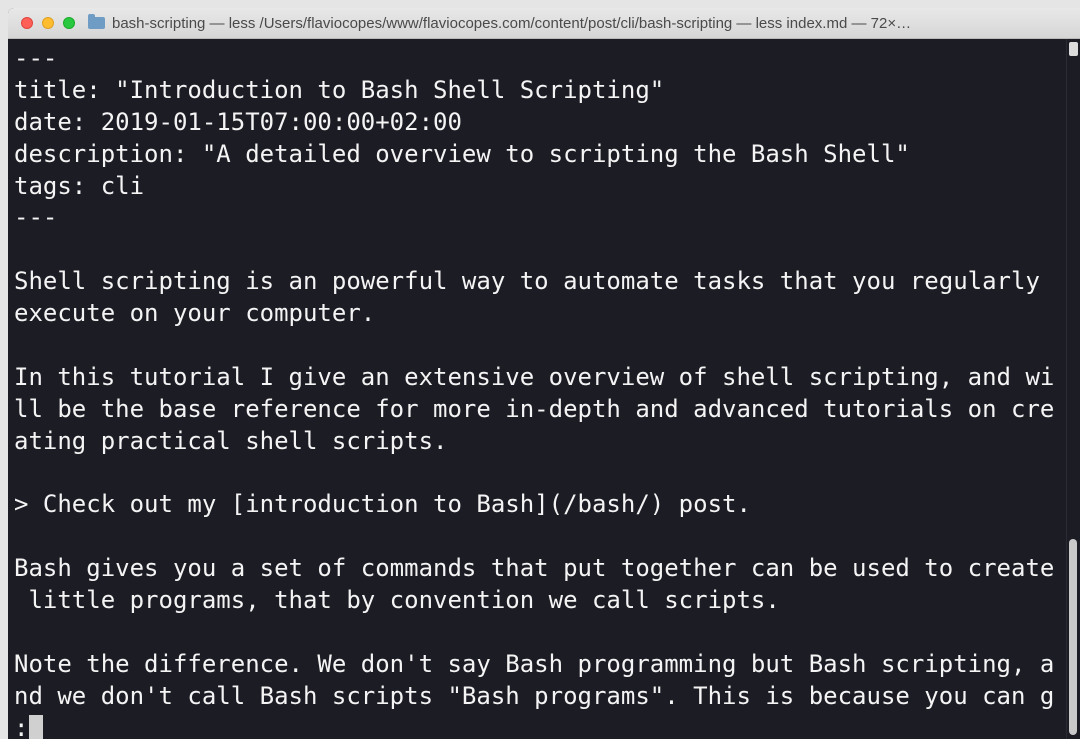  What do you see at coordinates (96, 21) in the screenshot?
I see `folder-icon` at bounding box center [96, 21].